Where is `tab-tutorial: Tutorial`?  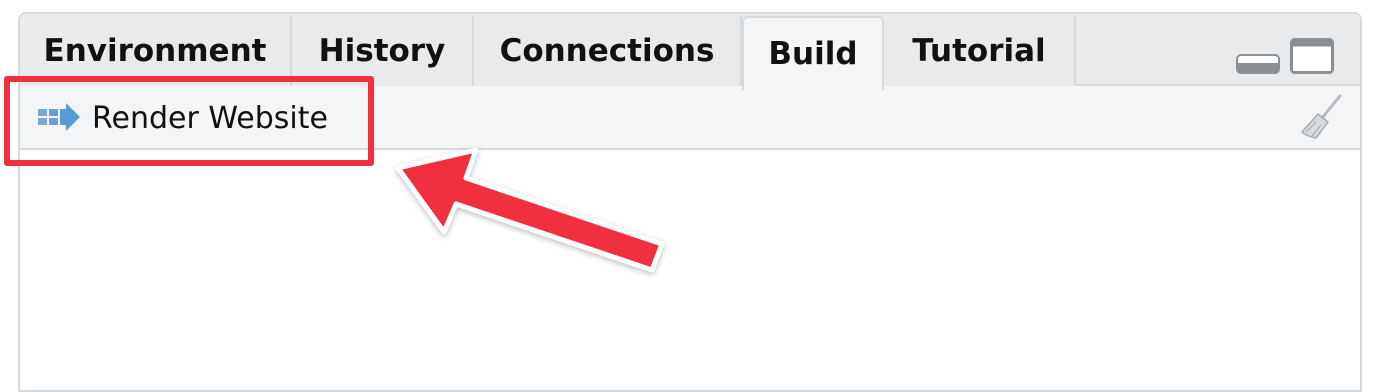 tab-tutorial: Tutorial is located at coordinates (980, 51).